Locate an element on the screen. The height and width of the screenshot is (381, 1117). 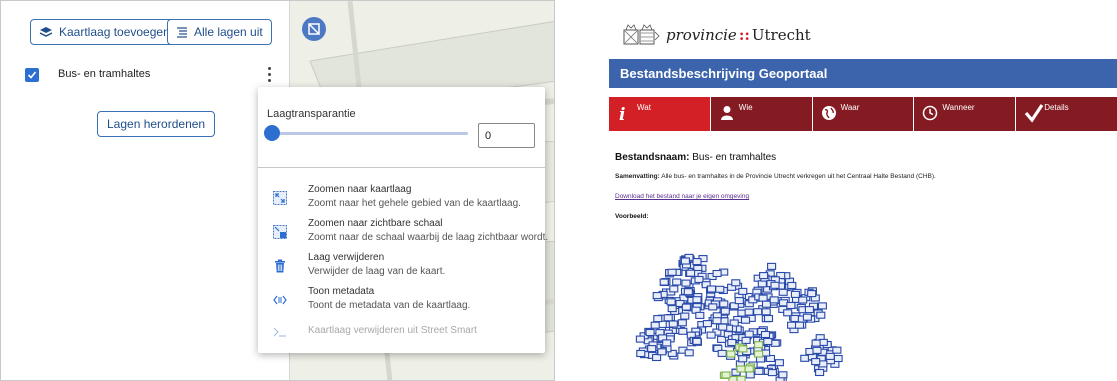
menu-item-title: Toon metadata is located at coordinates (341, 291).